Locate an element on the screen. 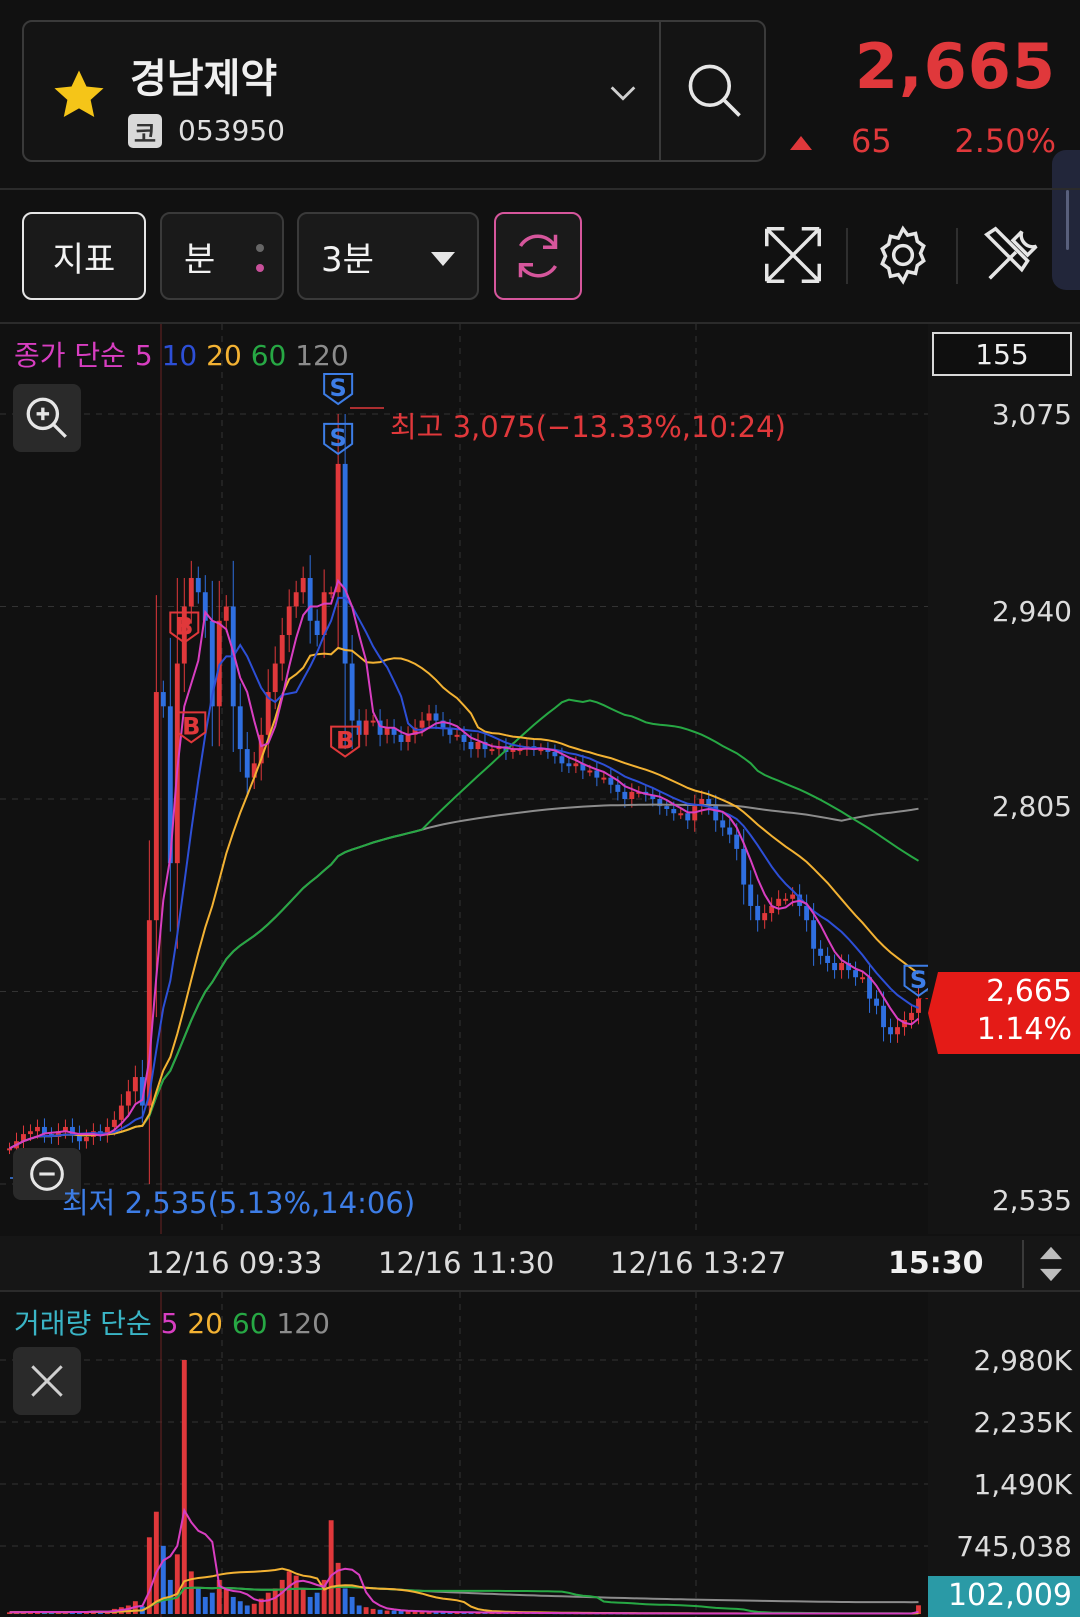  stock-name: 경남제약 is located at coordinates (203, 75).